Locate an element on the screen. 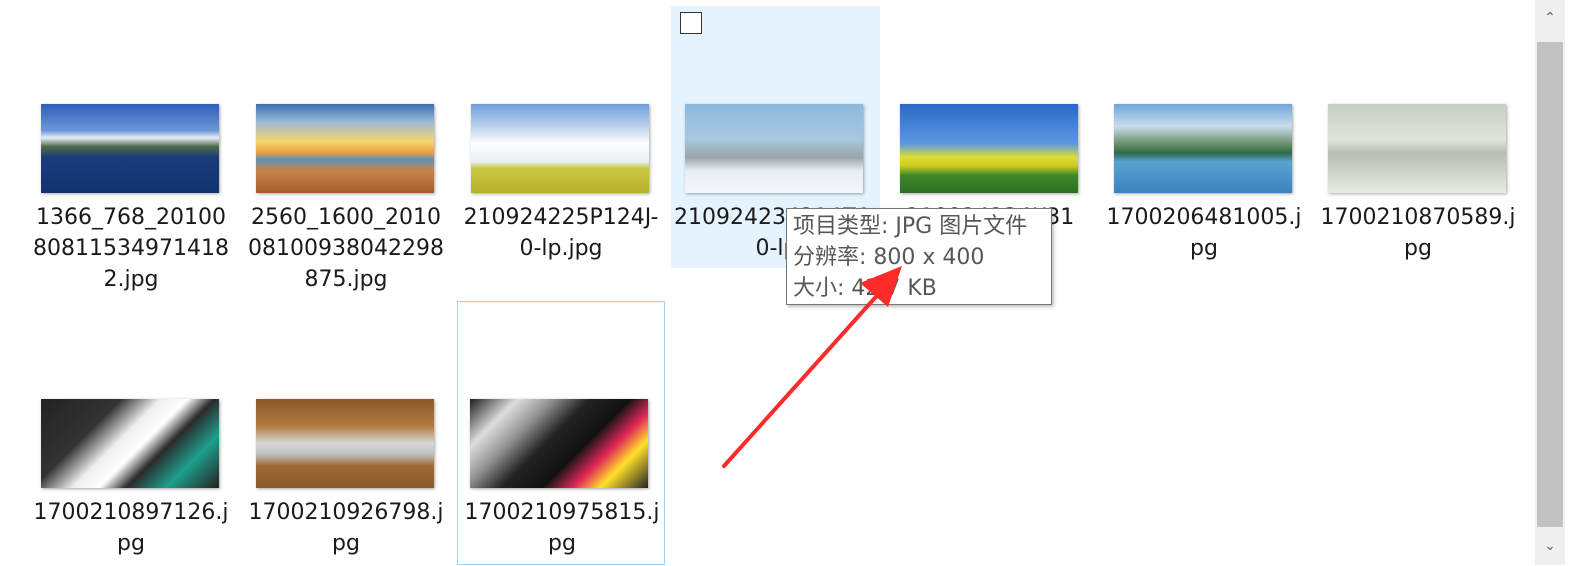 The width and height of the screenshot is (1579, 566). file-item: 1700206481005.jpg is located at coordinates (1203, 138).